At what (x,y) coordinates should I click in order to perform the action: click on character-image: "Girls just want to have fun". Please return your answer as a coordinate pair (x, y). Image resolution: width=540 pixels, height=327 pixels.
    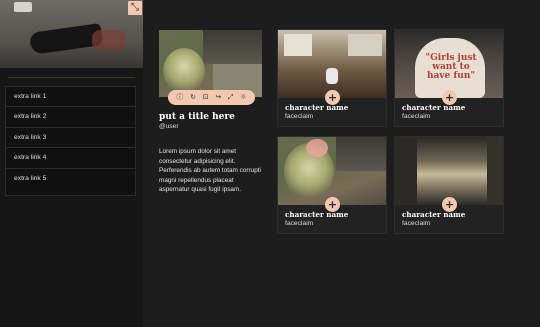
    Looking at the image, I should click on (449, 64).